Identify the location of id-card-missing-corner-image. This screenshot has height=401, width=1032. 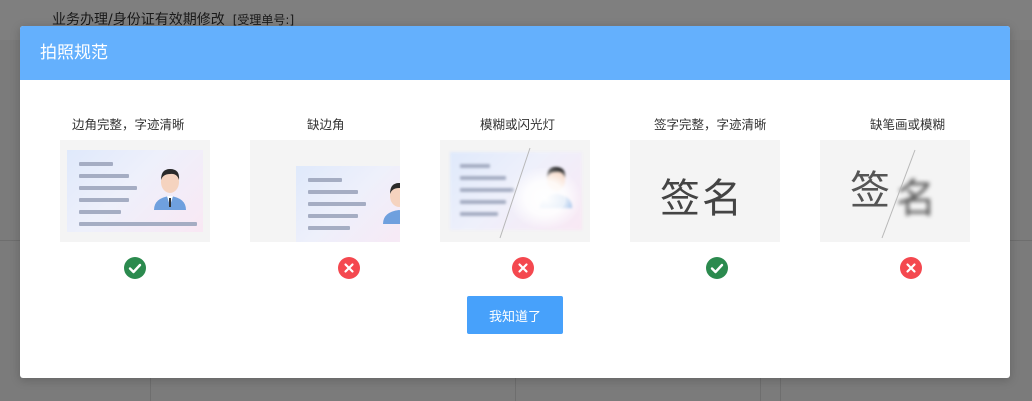
(325, 191).